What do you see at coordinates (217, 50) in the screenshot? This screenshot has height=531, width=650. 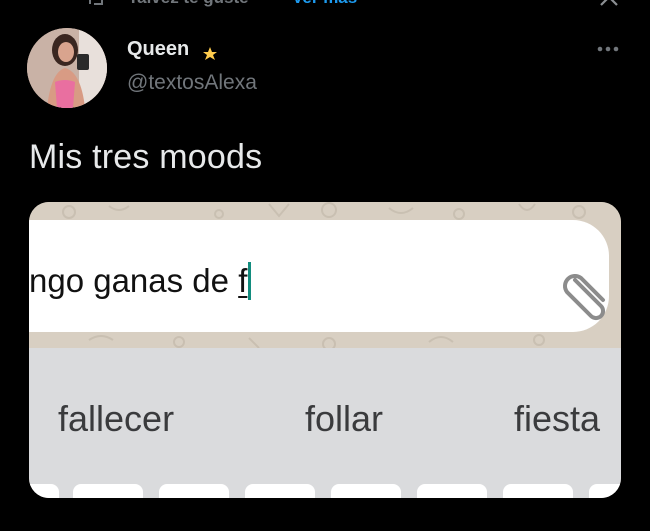 I see `crescent-moon-star-icon` at bounding box center [217, 50].